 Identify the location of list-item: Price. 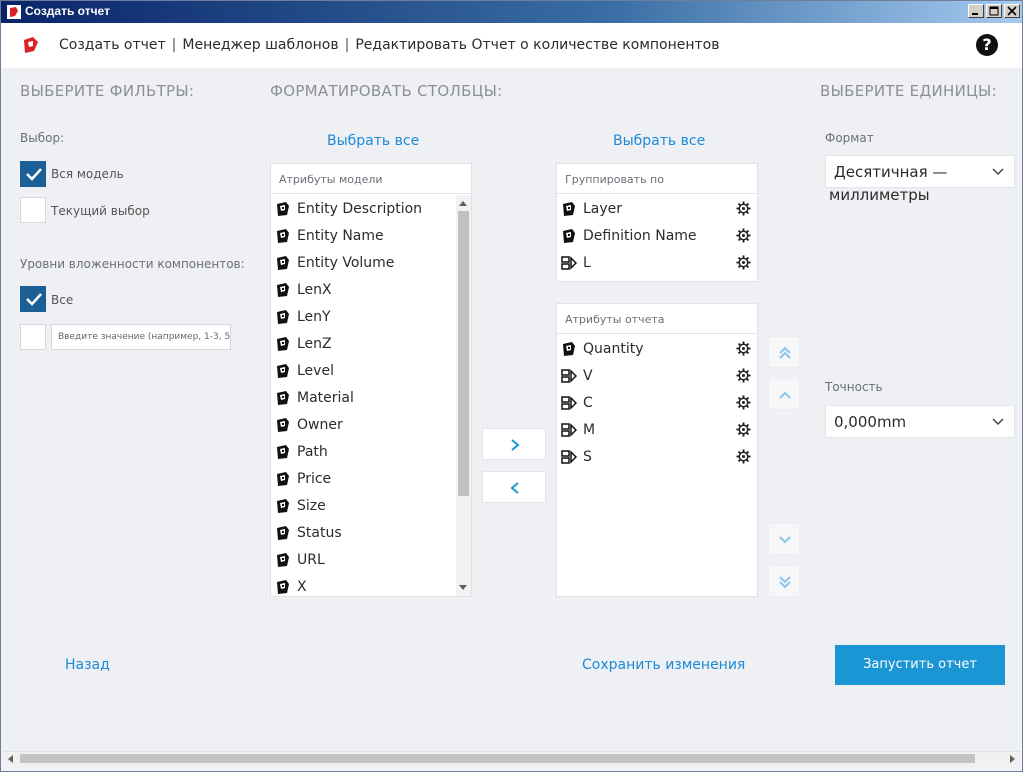
(371, 478).